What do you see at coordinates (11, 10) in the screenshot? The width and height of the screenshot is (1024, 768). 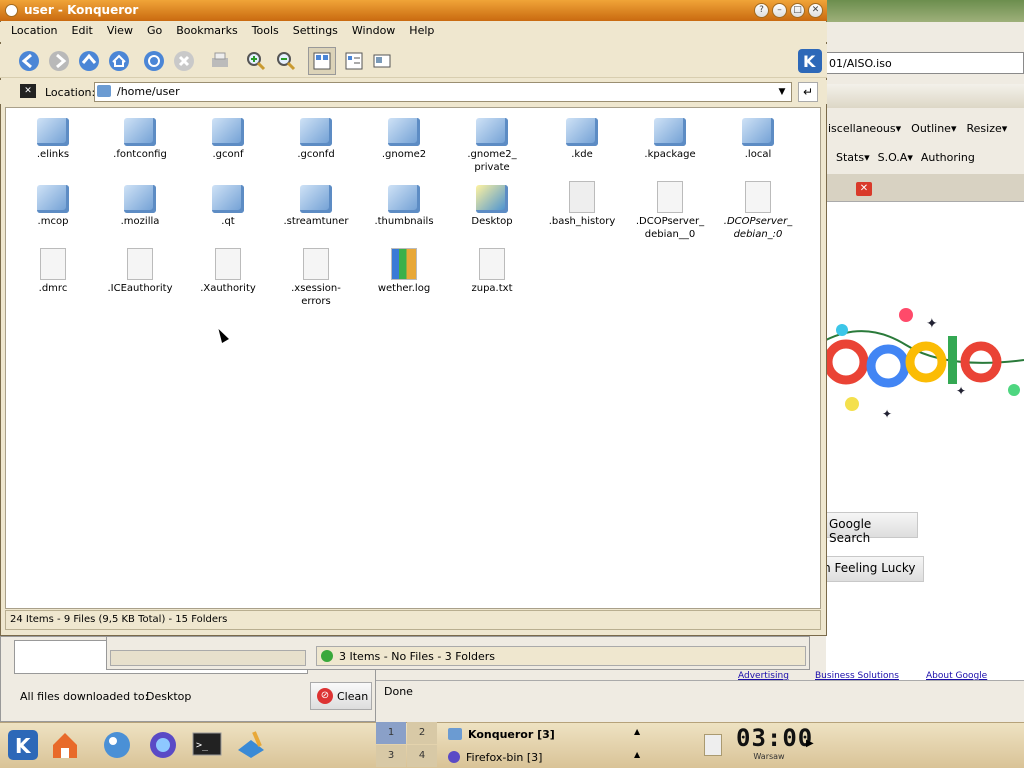 I see `window-menu-icon` at bounding box center [11, 10].